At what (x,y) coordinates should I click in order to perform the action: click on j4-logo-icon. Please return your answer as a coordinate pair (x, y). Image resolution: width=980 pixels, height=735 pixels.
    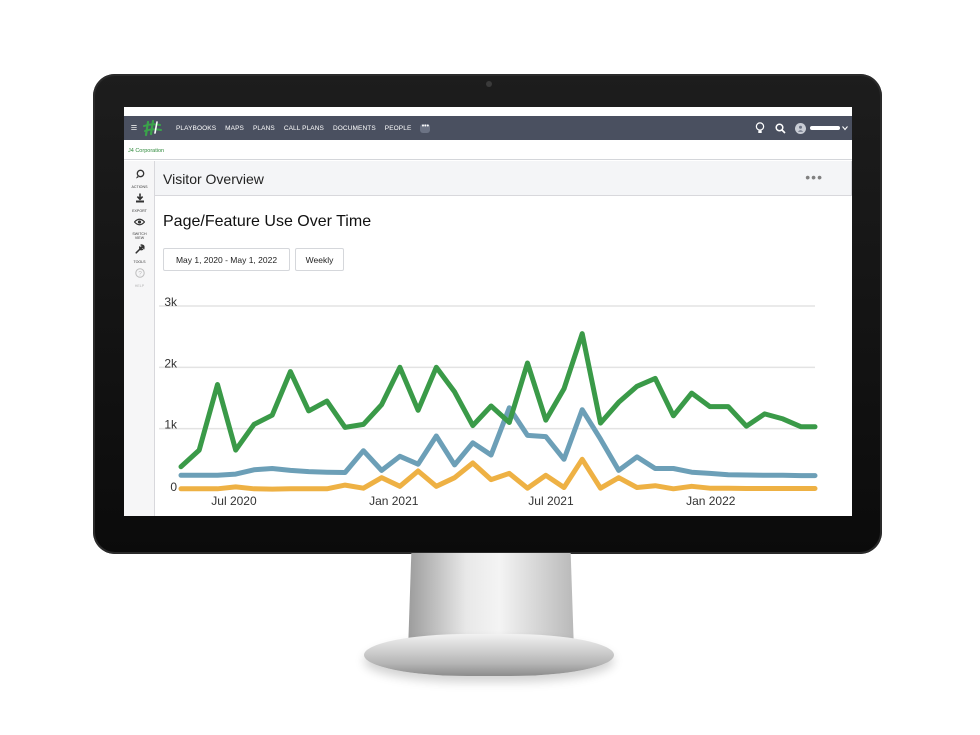
    Looking at the image, I should click on (153, 128).